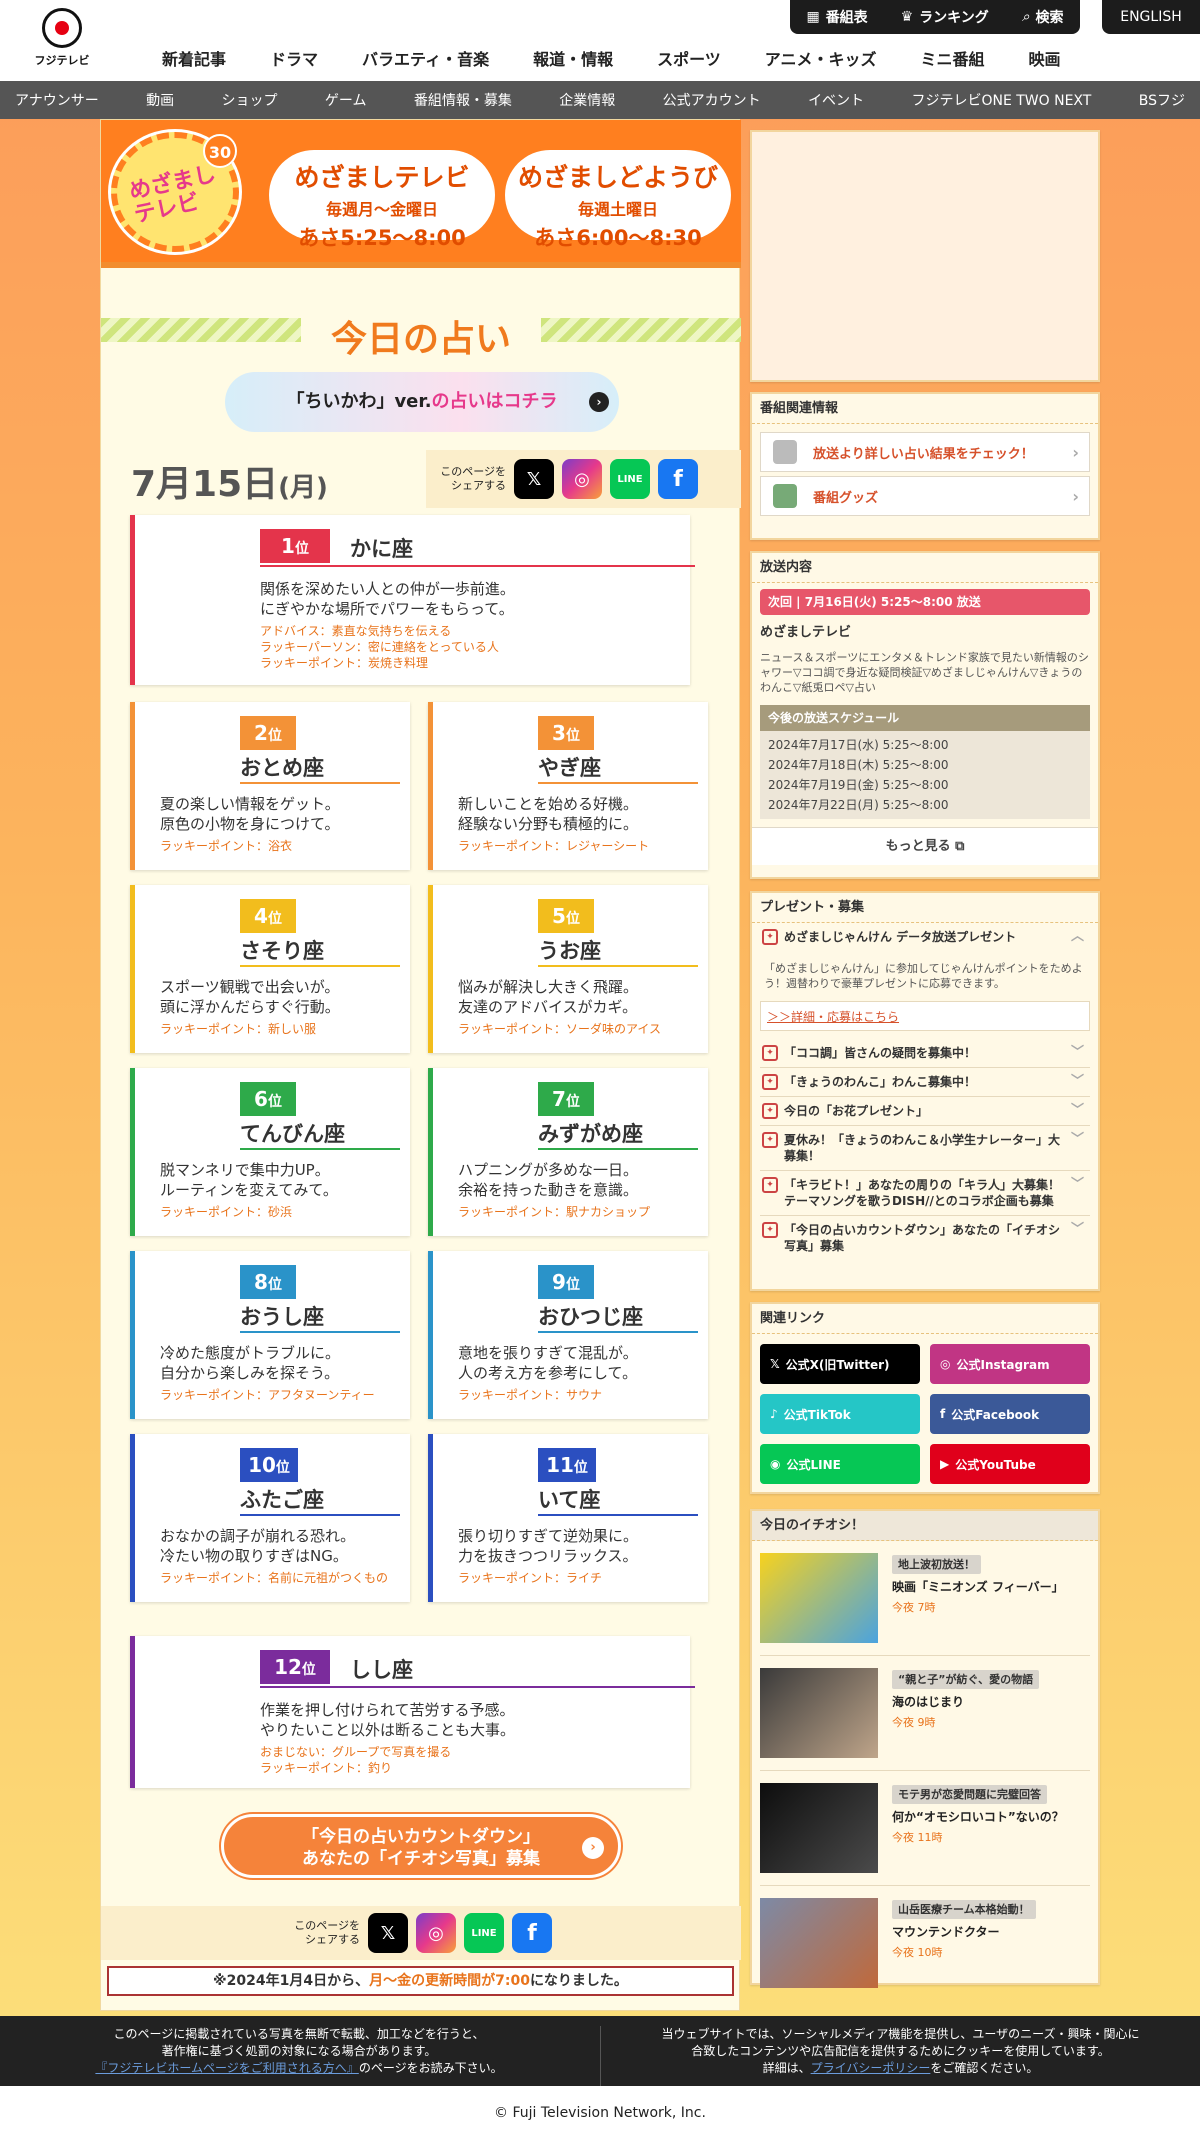  Describe the element at coordinates (1010, 1414) in the screenshot. I see `official-facebook-link: f 公式Facebook` at that location.